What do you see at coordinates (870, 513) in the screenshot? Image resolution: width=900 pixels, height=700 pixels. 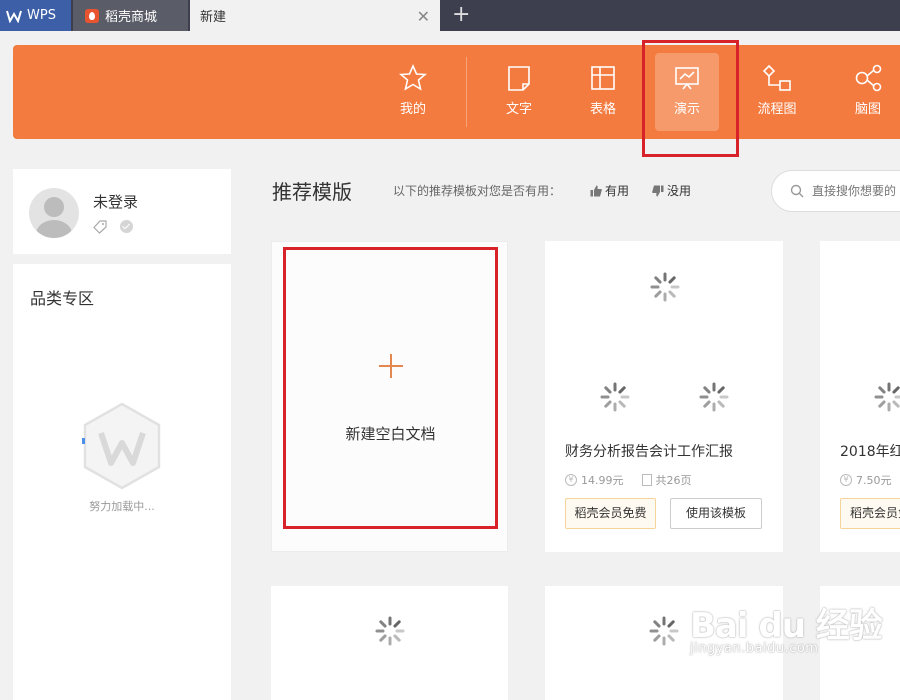 I see `member-free-button: 稻壳会员免` at bounding box center [870, 513].